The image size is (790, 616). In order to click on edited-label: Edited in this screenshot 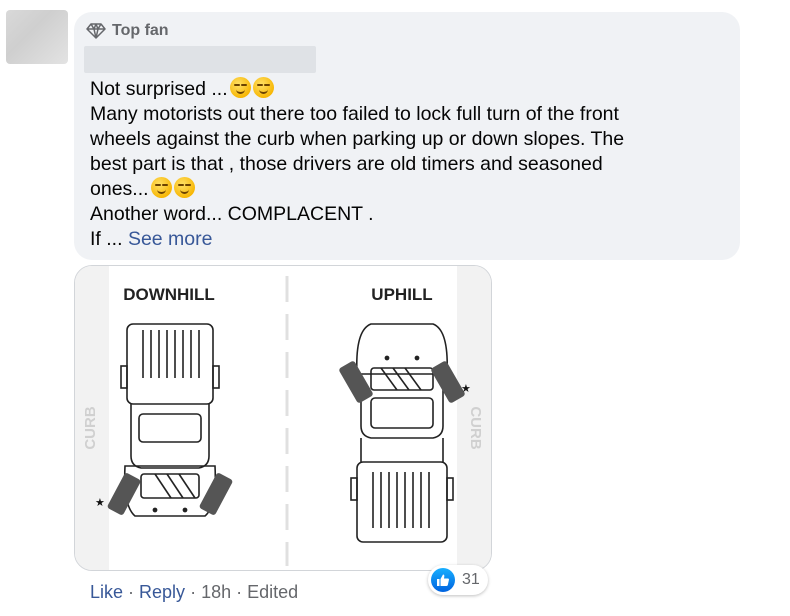, I will do `click(272, 592)`.